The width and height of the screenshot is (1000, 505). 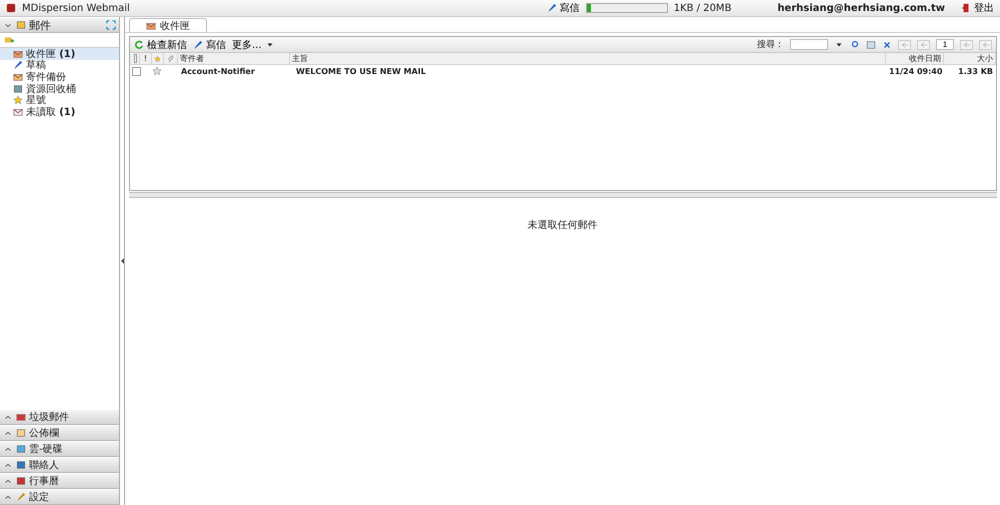 I want to click on column-header: 收件日期, so click(x=915, y=58).